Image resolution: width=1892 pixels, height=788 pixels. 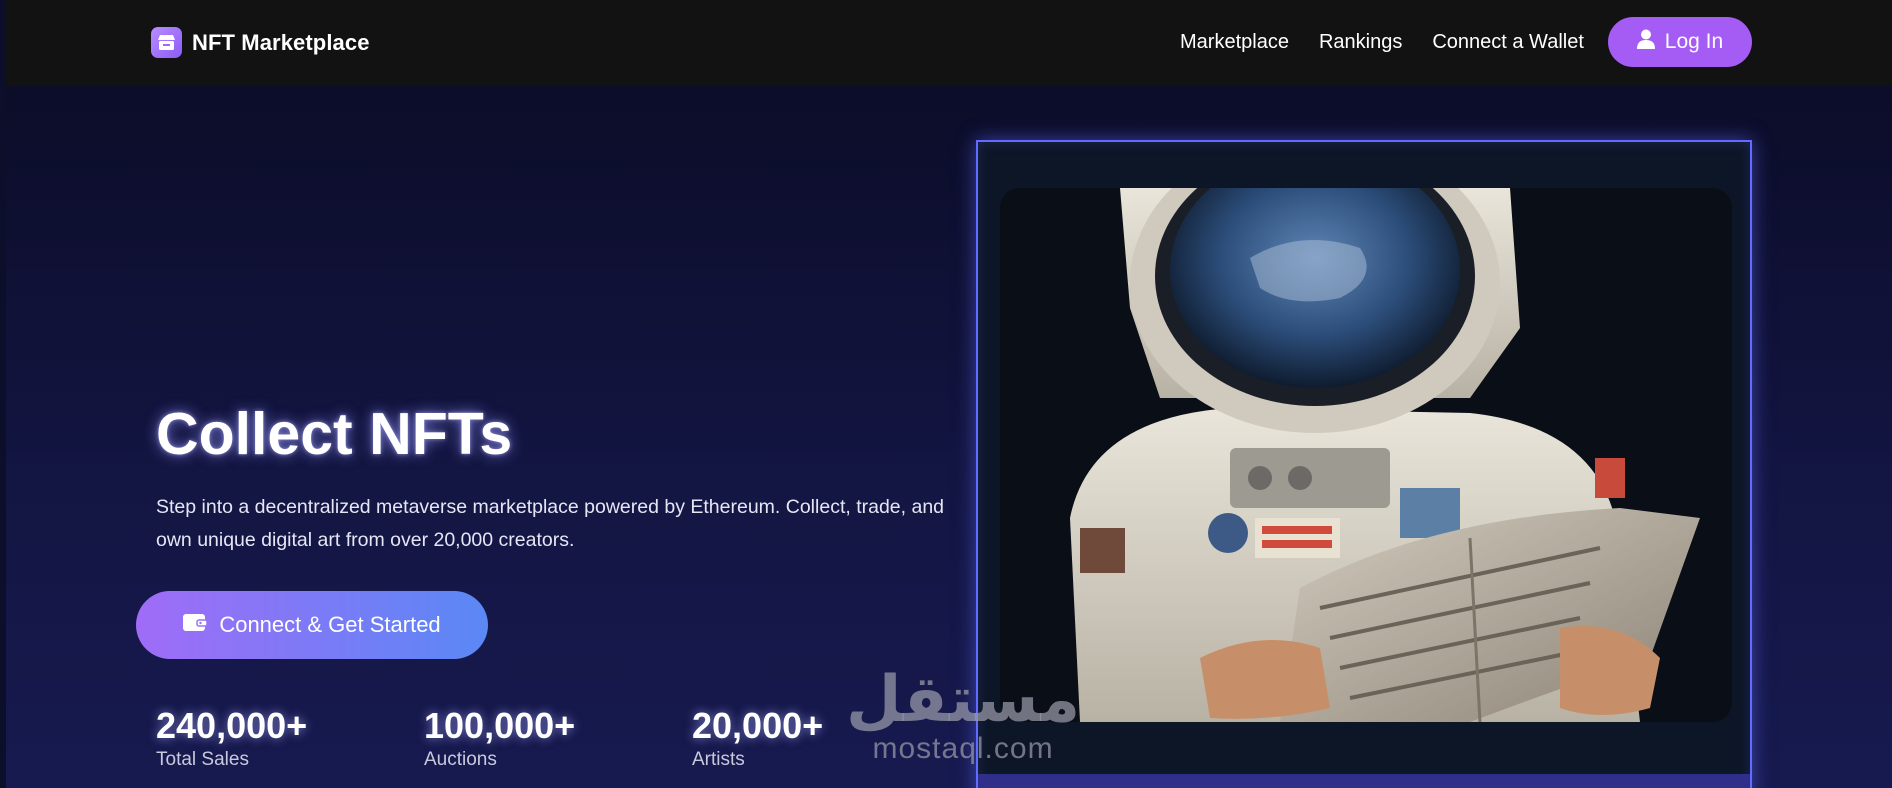 What do you see at coordinates (1234, 42) in the screenshot?
I see `nav-link-marketplace: Marketplace` at bounding box center [1234, 42].